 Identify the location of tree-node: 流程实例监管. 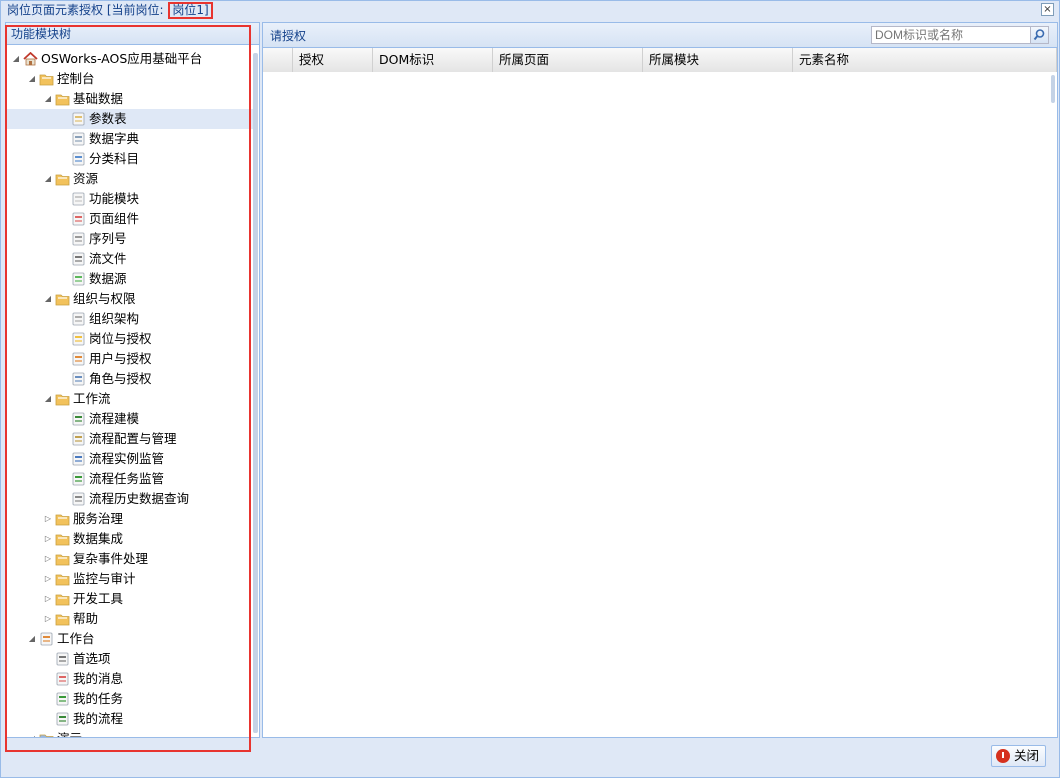
(130, 459).